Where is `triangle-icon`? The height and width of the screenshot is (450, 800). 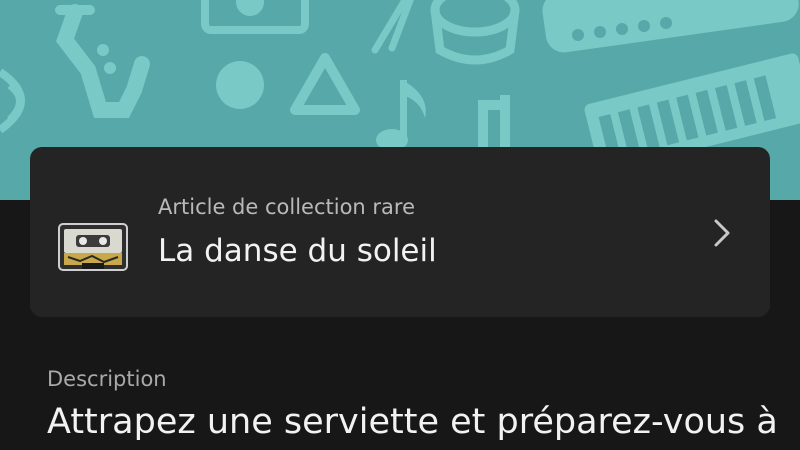 triangle-icon is located at coordinates (325, 84).